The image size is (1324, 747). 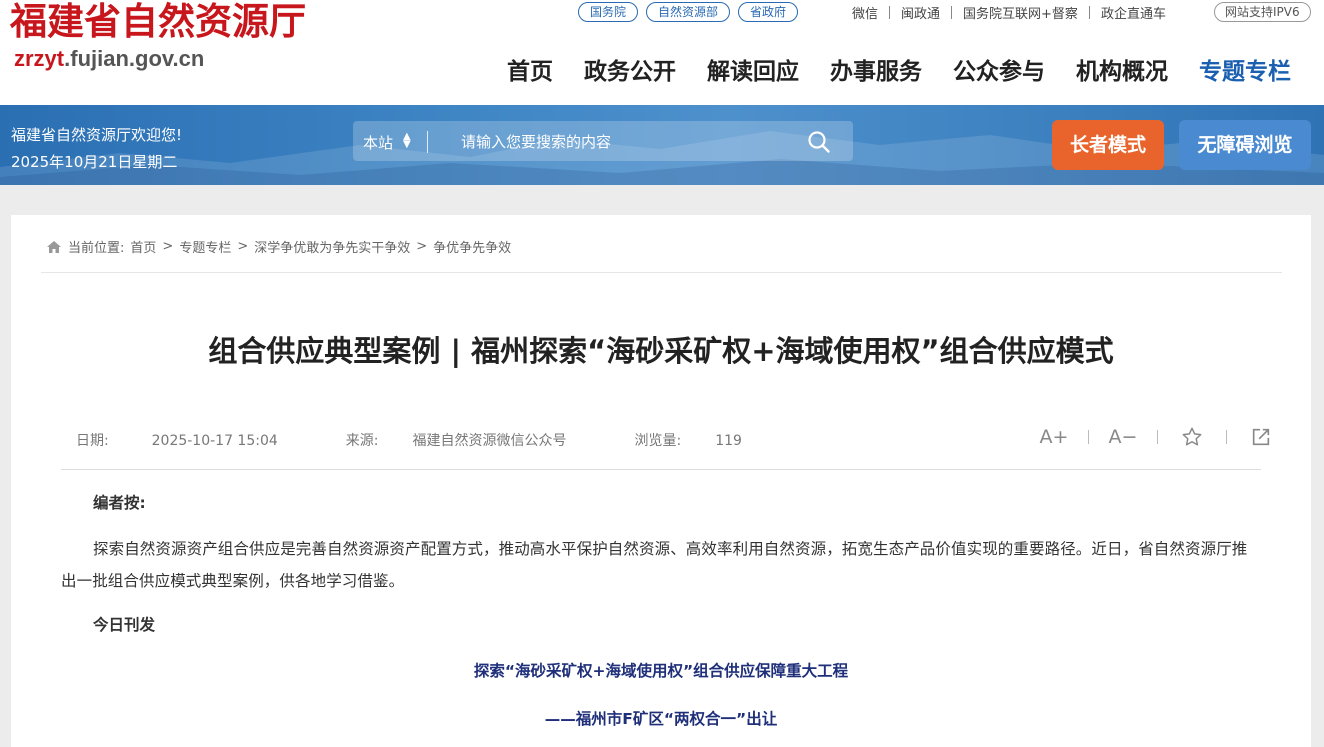 What do you see at coordinates (407, 141) in the screenshot?
I see `sort-arrows-icon: ▲ ▼` at bounding box center [407, 141].